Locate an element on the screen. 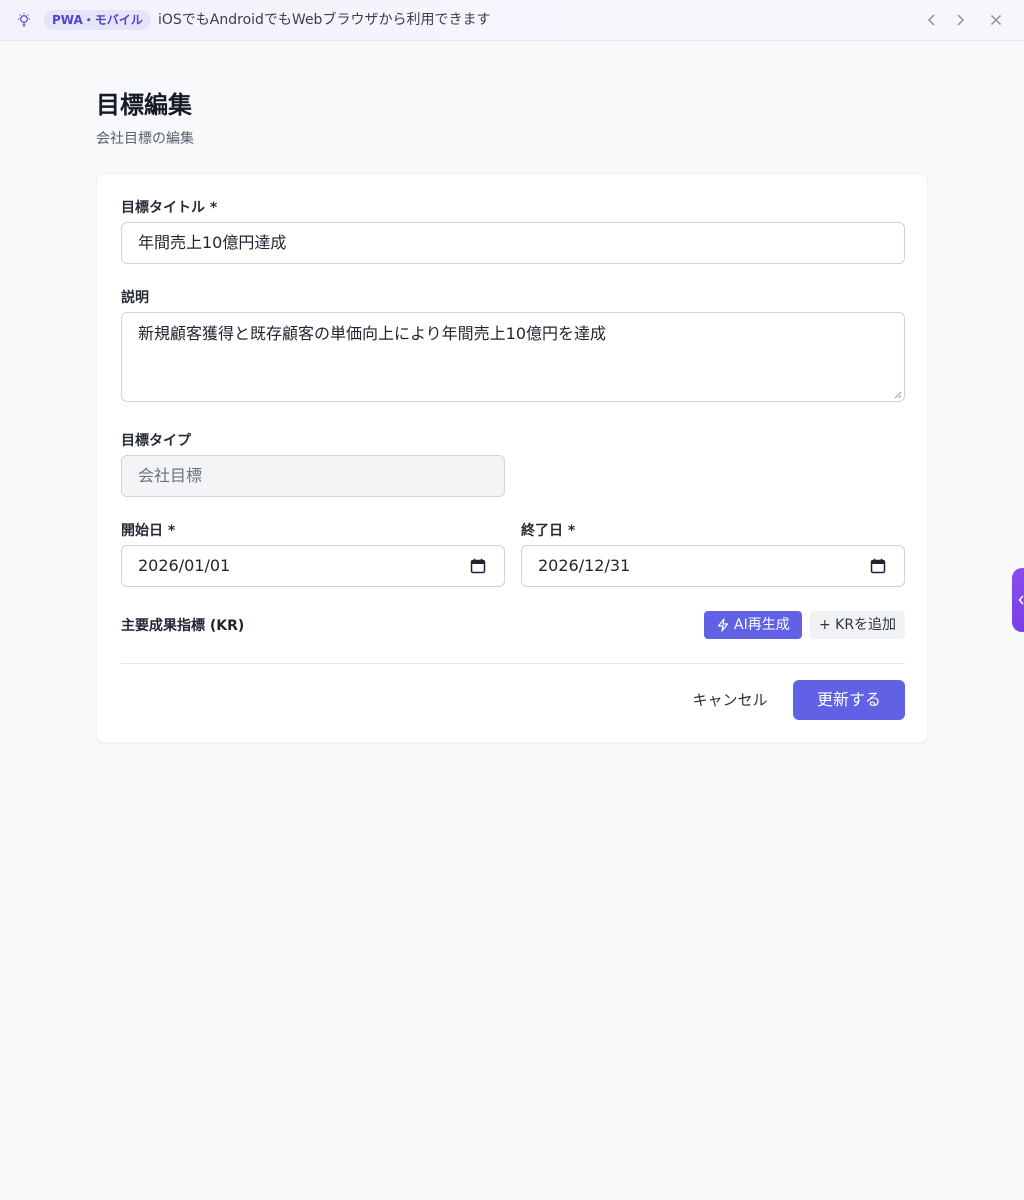 This screenshot has width=1024, height=1200. add-kr-button: + KRを追加 is located at coordinates (857, 625).